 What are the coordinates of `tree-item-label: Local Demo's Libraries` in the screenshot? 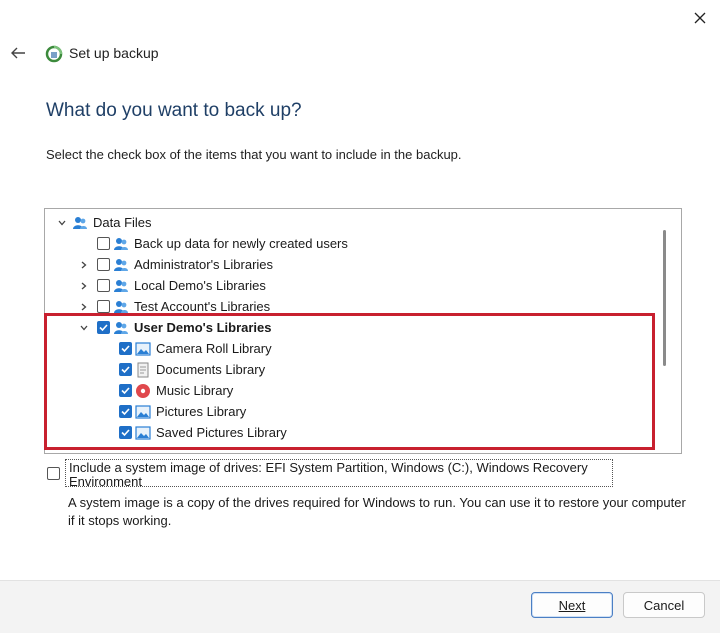 It's located at (200, 285).